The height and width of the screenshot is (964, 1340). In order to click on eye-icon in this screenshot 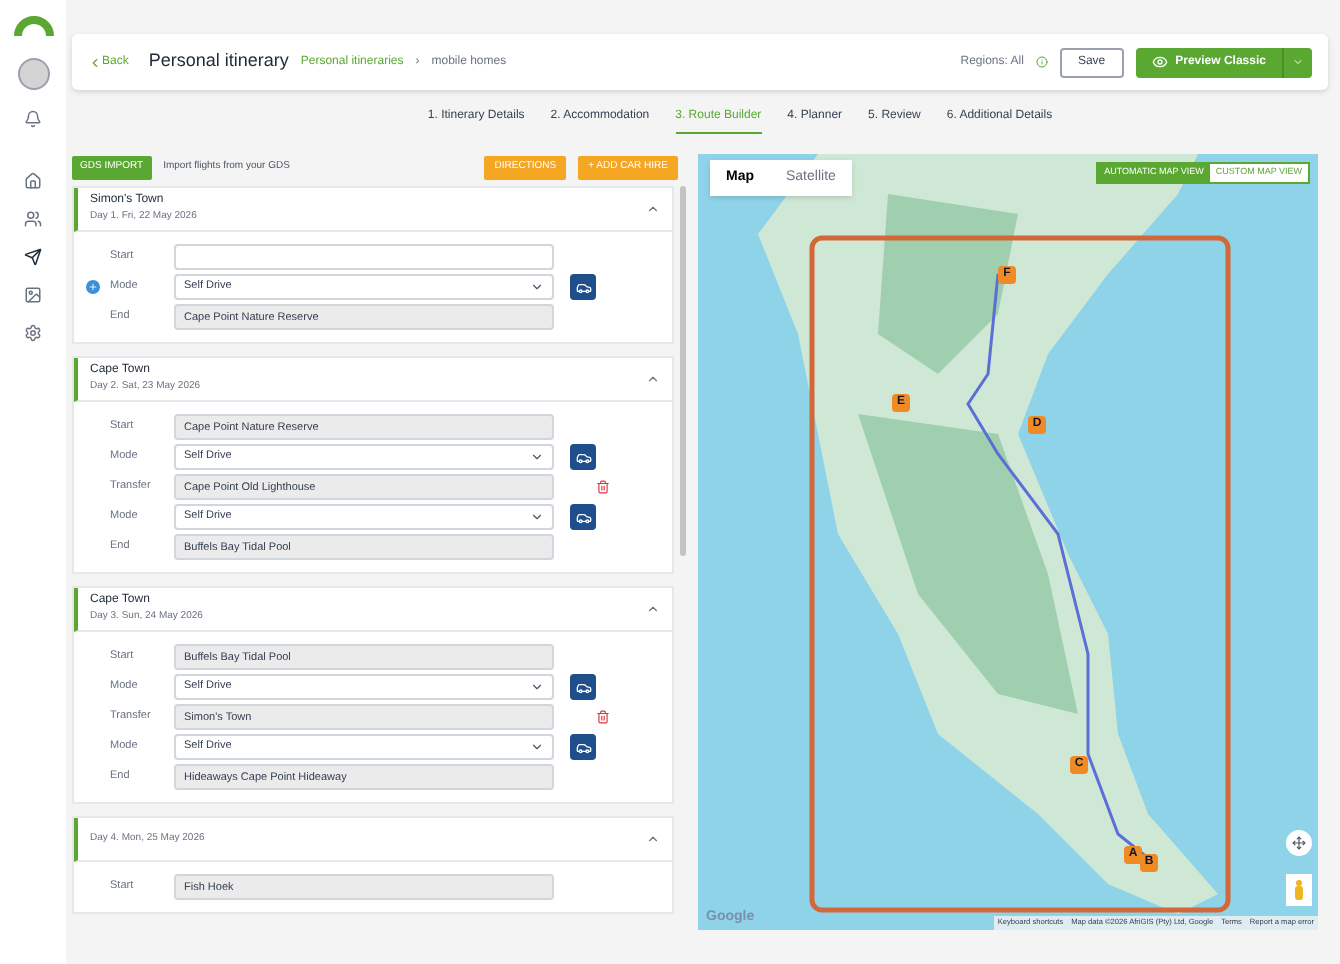, I will do `click(1159, 62)`.